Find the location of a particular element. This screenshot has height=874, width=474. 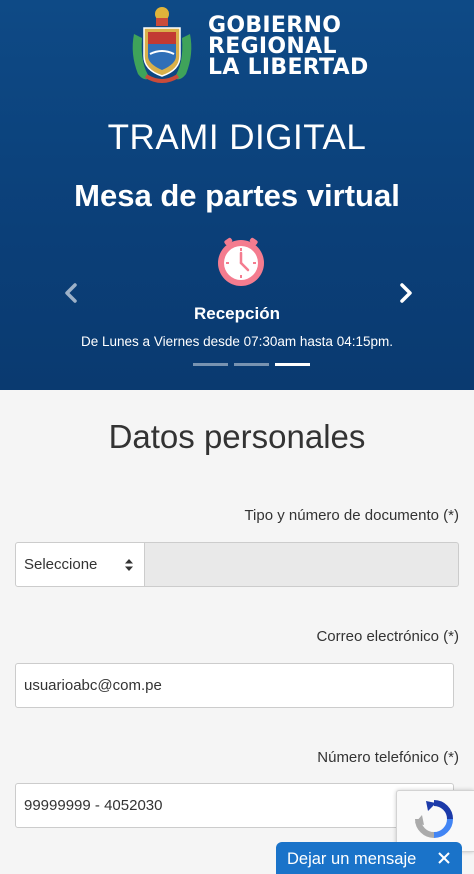

chat-widget-label: Dejar un mensaje is located at coordinates (352, 858).